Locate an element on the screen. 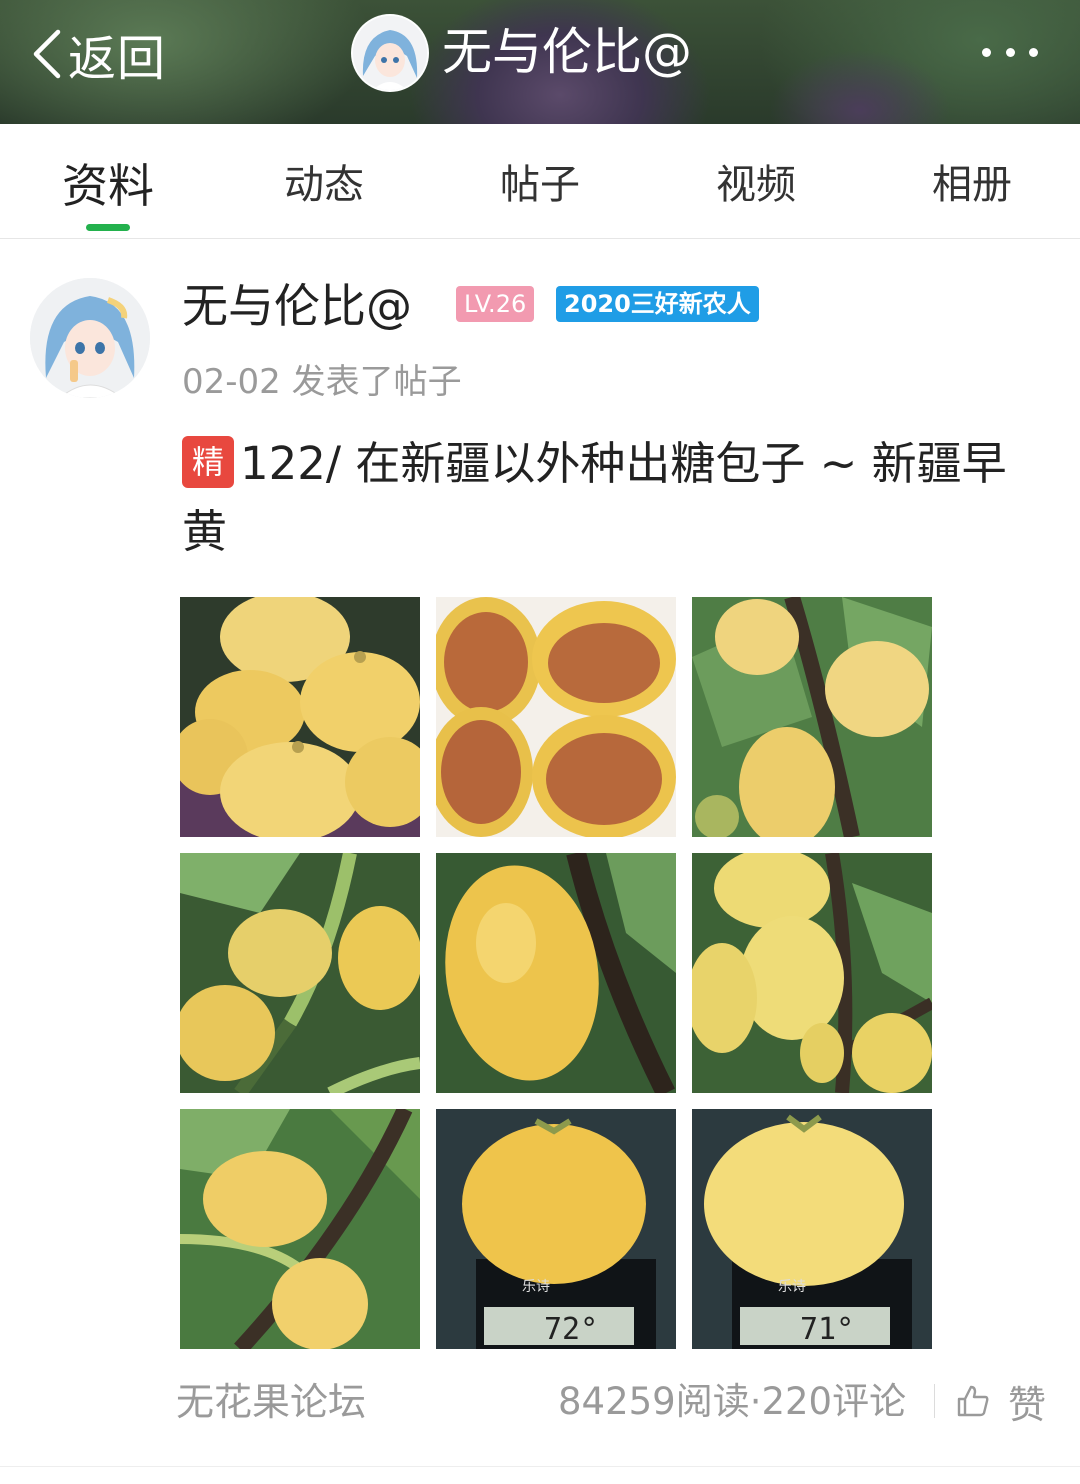 This screenshot has height=1484, width=1080. tab-activity: 动态 is located at coordinates (324, 181).